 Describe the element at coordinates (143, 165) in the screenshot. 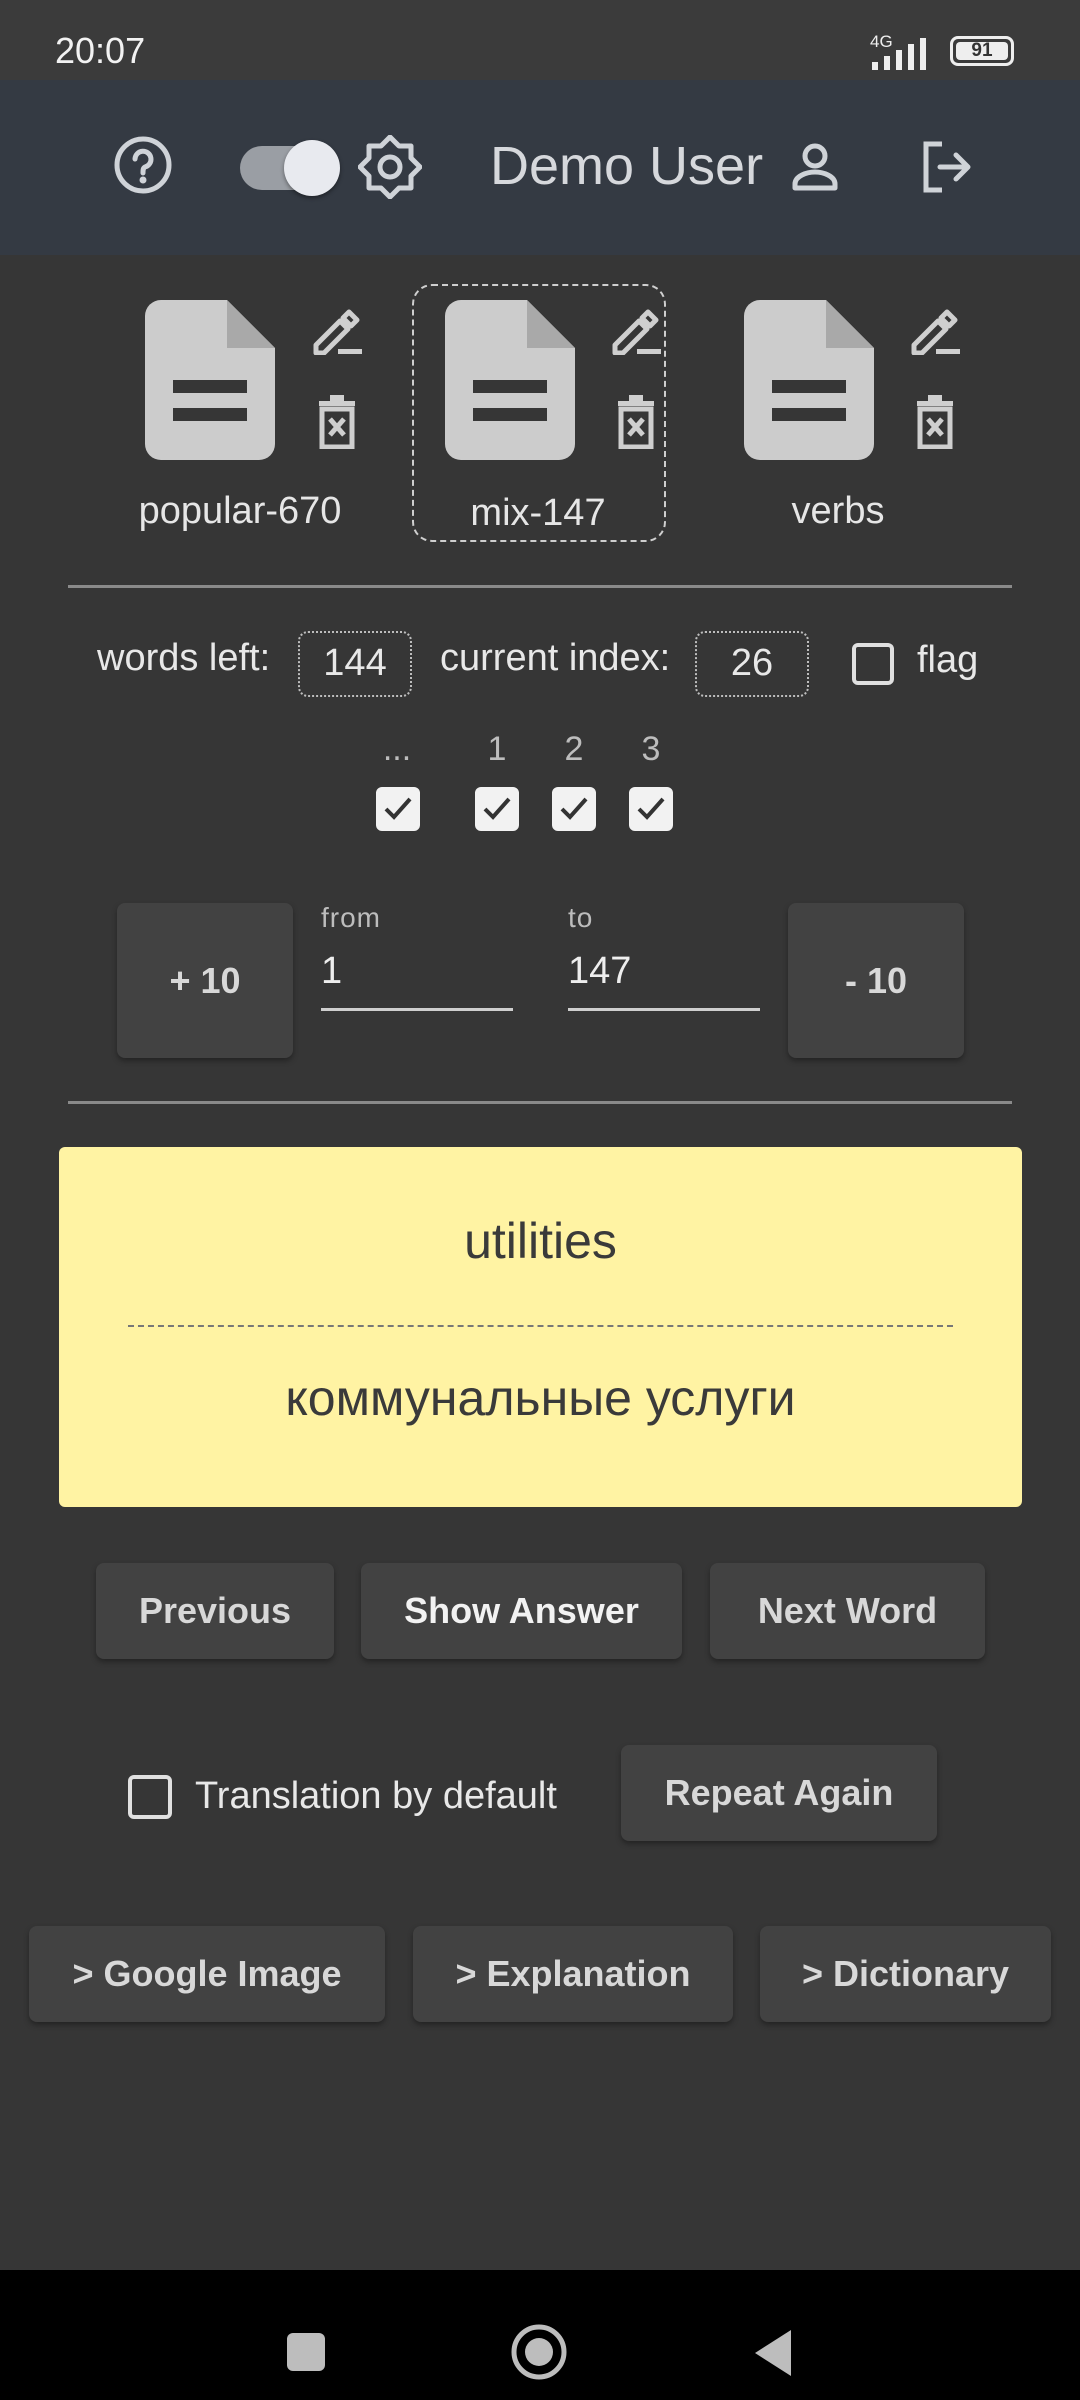

I see `help-icon` at that location.